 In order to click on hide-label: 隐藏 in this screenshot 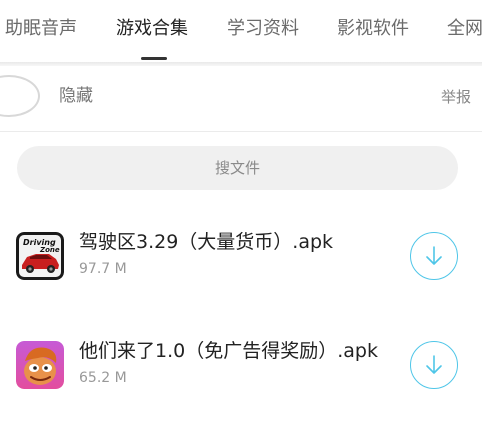, I will do `click(76, 96)`.